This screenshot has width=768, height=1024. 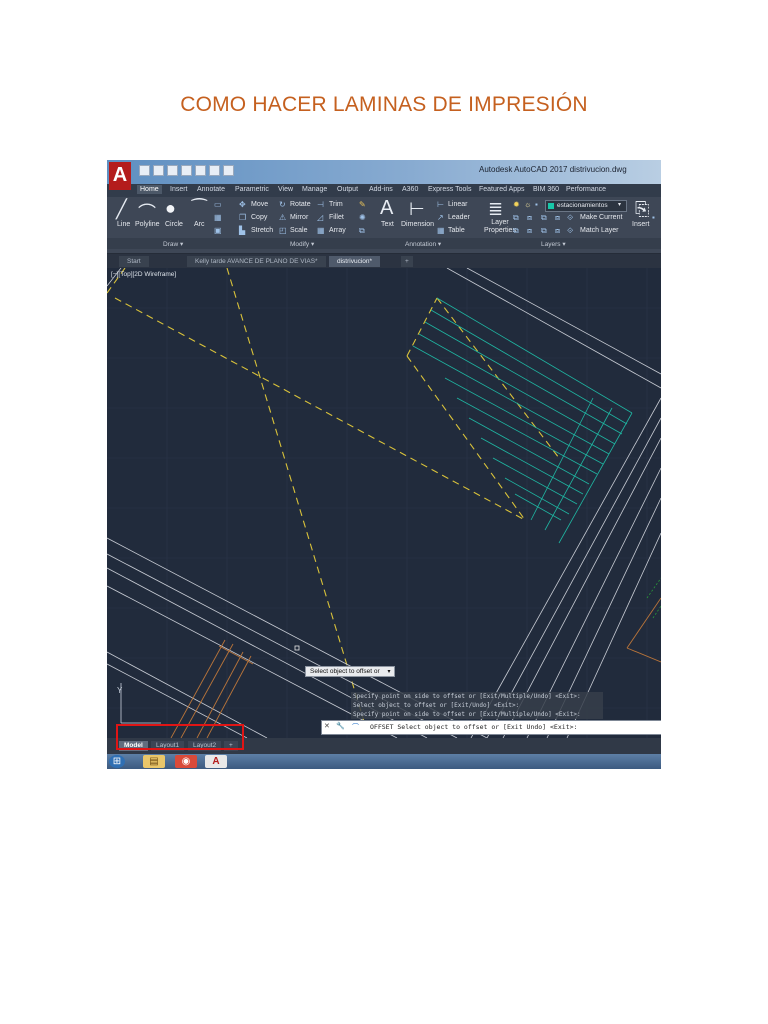 What do you see at coordinates (456, 230) in the screenshot?
I see `table-button: Table` at bounding box center [456, 230].